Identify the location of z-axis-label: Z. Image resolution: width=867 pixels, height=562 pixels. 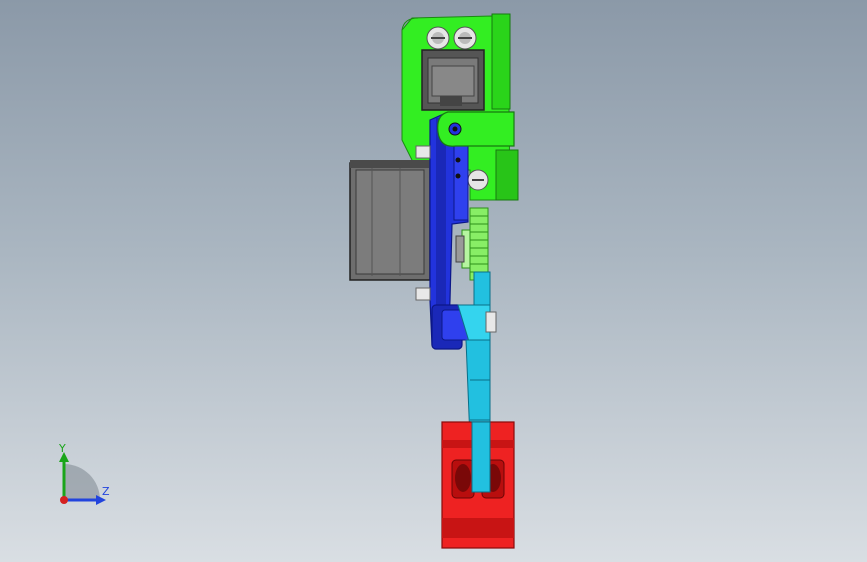
(106, 491).